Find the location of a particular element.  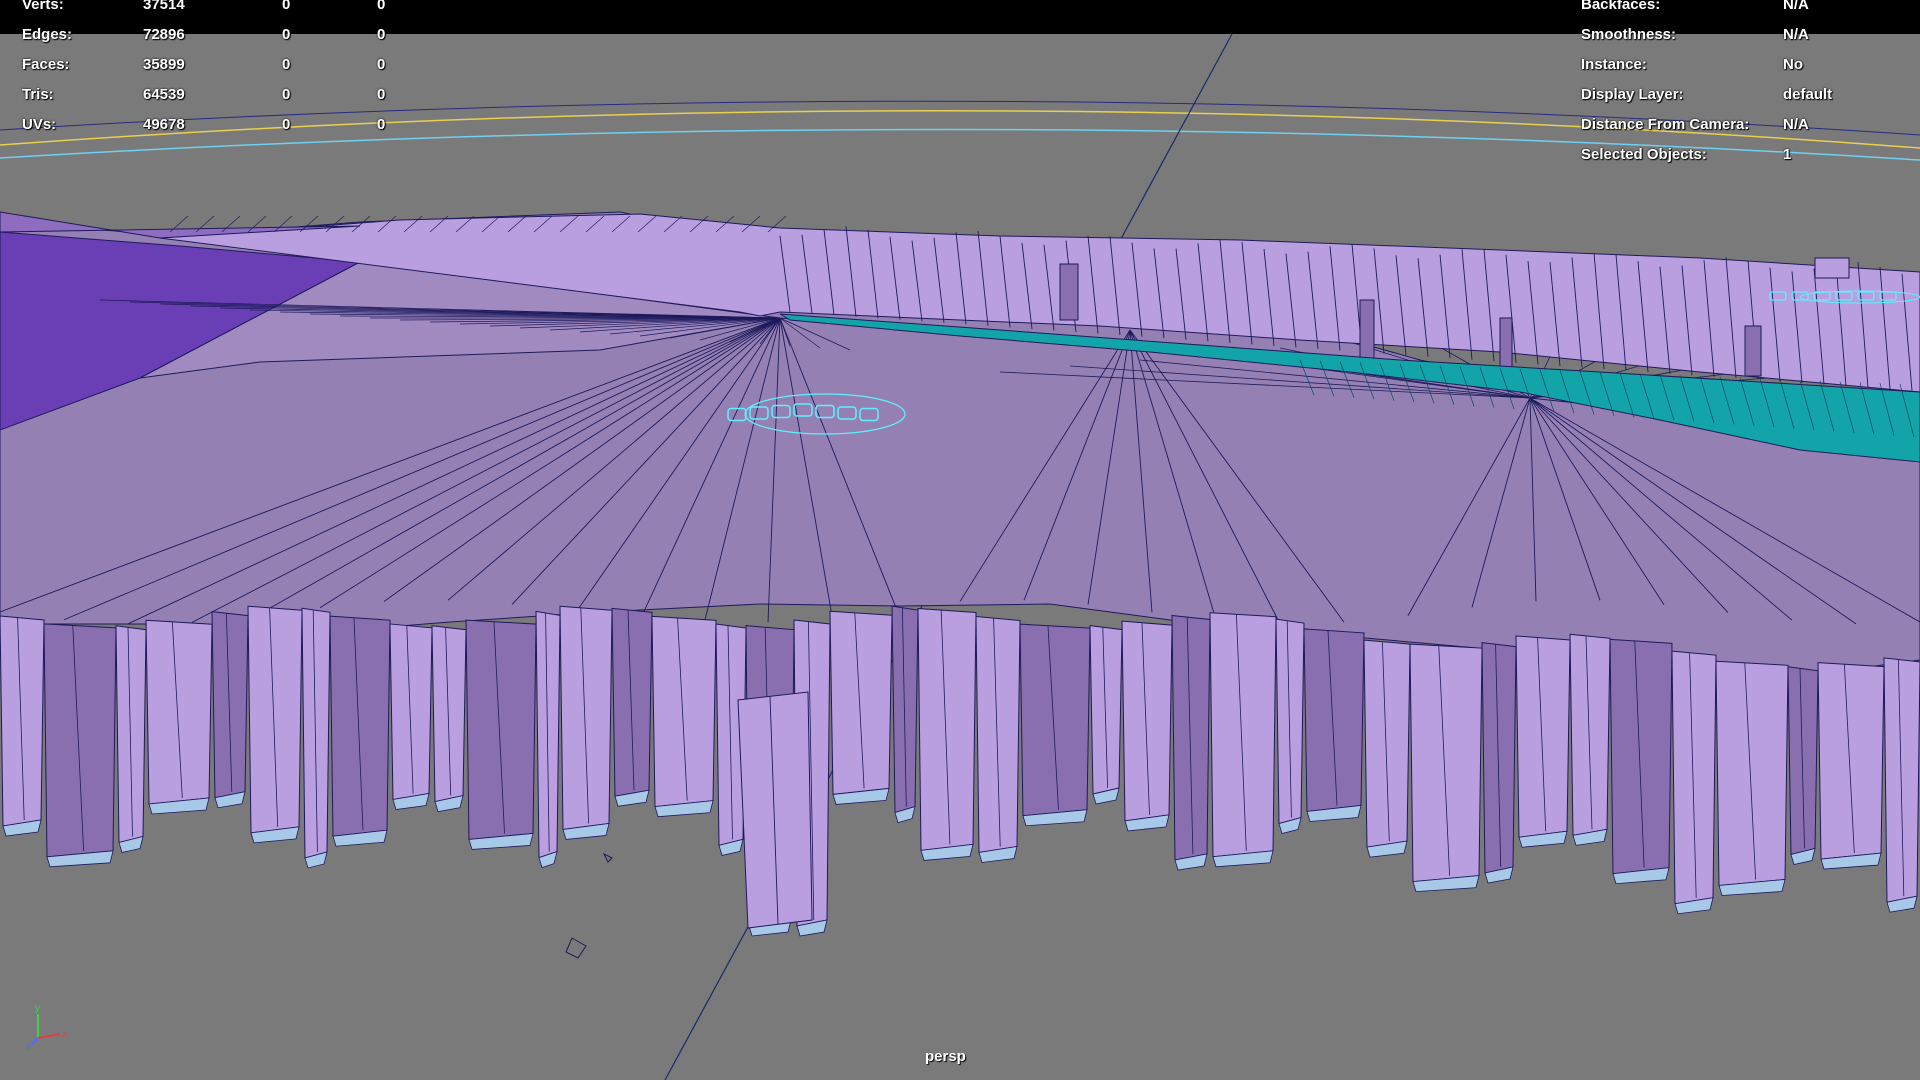

stat-value: 35899 is located at coordinates (164, 64).